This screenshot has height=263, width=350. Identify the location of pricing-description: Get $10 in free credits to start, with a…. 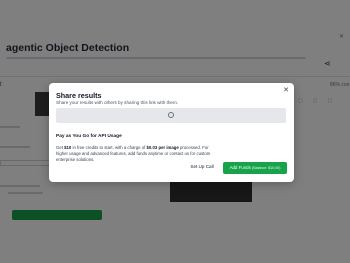
(133, 153).